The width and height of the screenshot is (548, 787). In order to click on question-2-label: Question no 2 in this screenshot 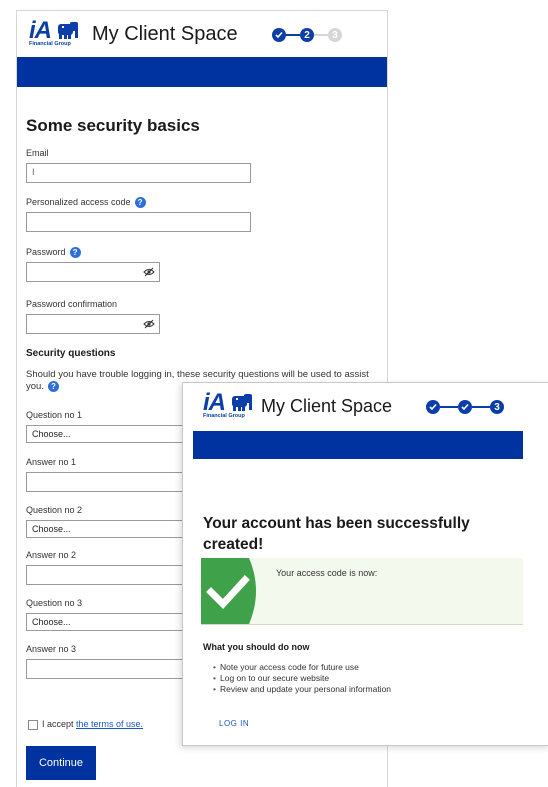, I will do `click(54, 510)`.